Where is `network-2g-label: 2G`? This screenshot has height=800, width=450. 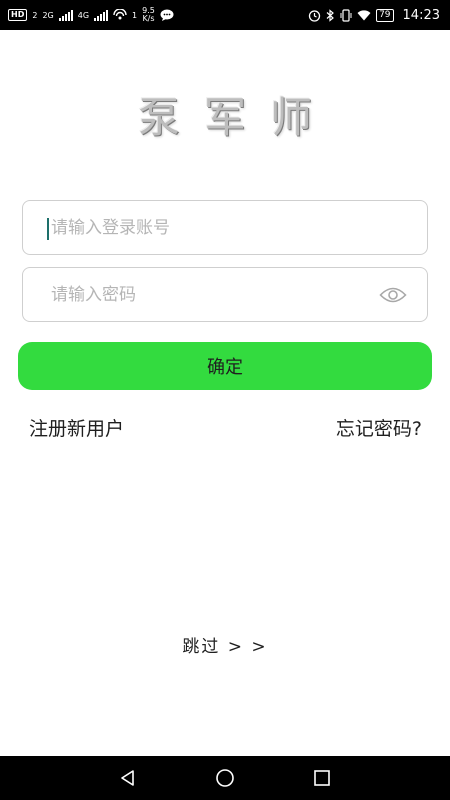
network-2g-label: 2G is located at coordinates (48, 15).